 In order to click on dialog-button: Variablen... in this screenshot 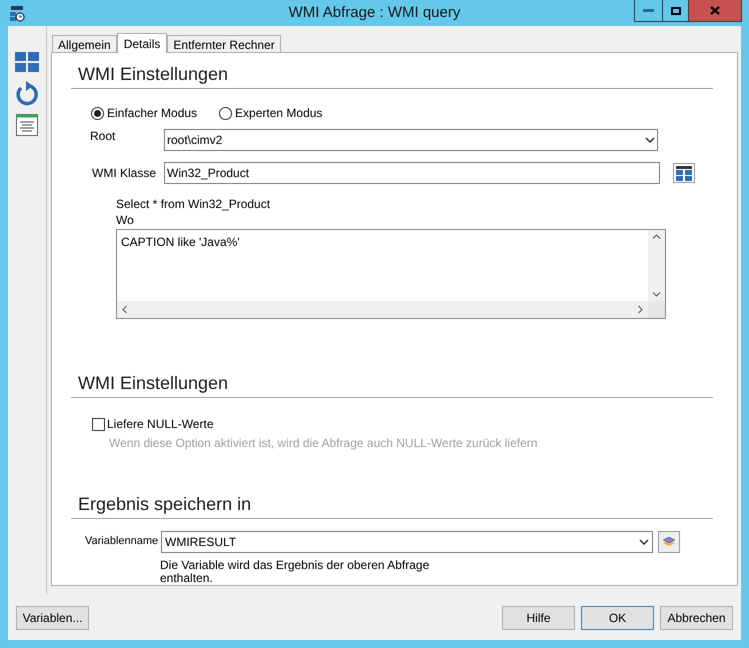, I will do `click(52, 618)`.